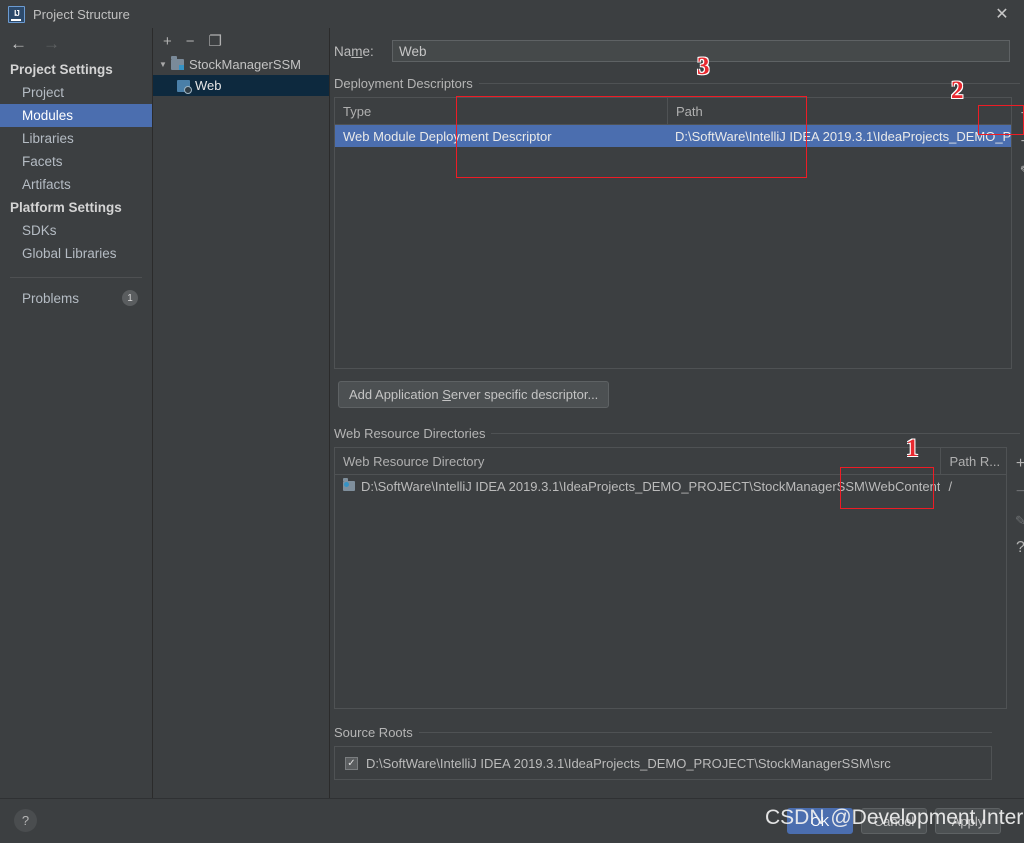  I want to click on close-icon: ✕, so click(1002, 14).